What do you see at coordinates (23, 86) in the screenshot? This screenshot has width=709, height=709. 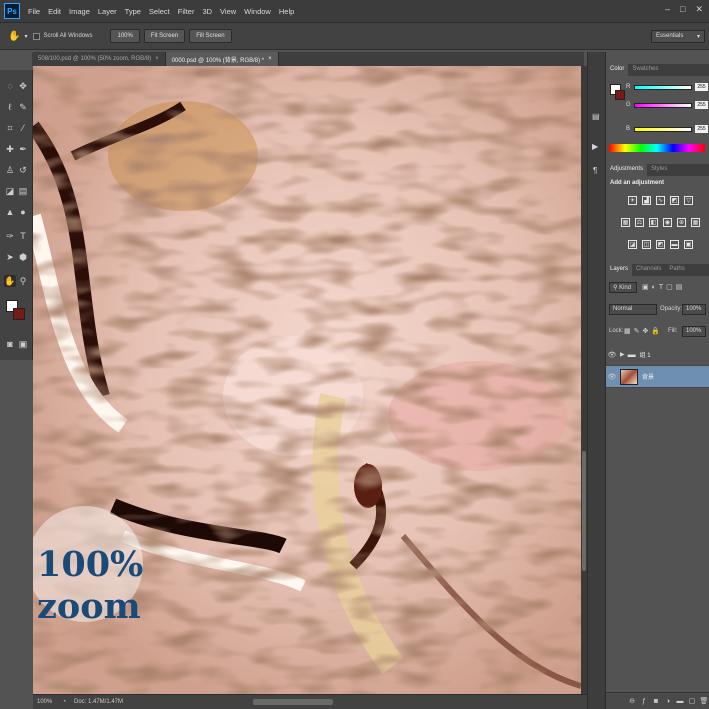 I see `move-tool-icon: ✥` at bounding box center [23, 86].